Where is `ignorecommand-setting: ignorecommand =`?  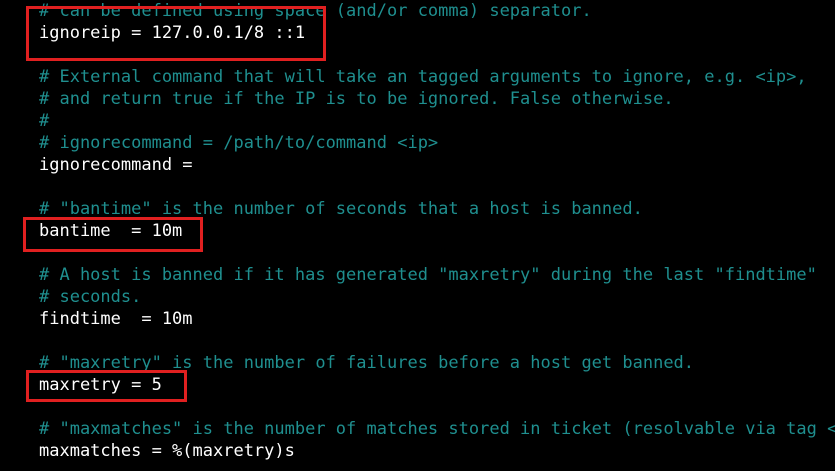
ignorecommand-setting: ignorecommand = is located at coordinates (116, 165).